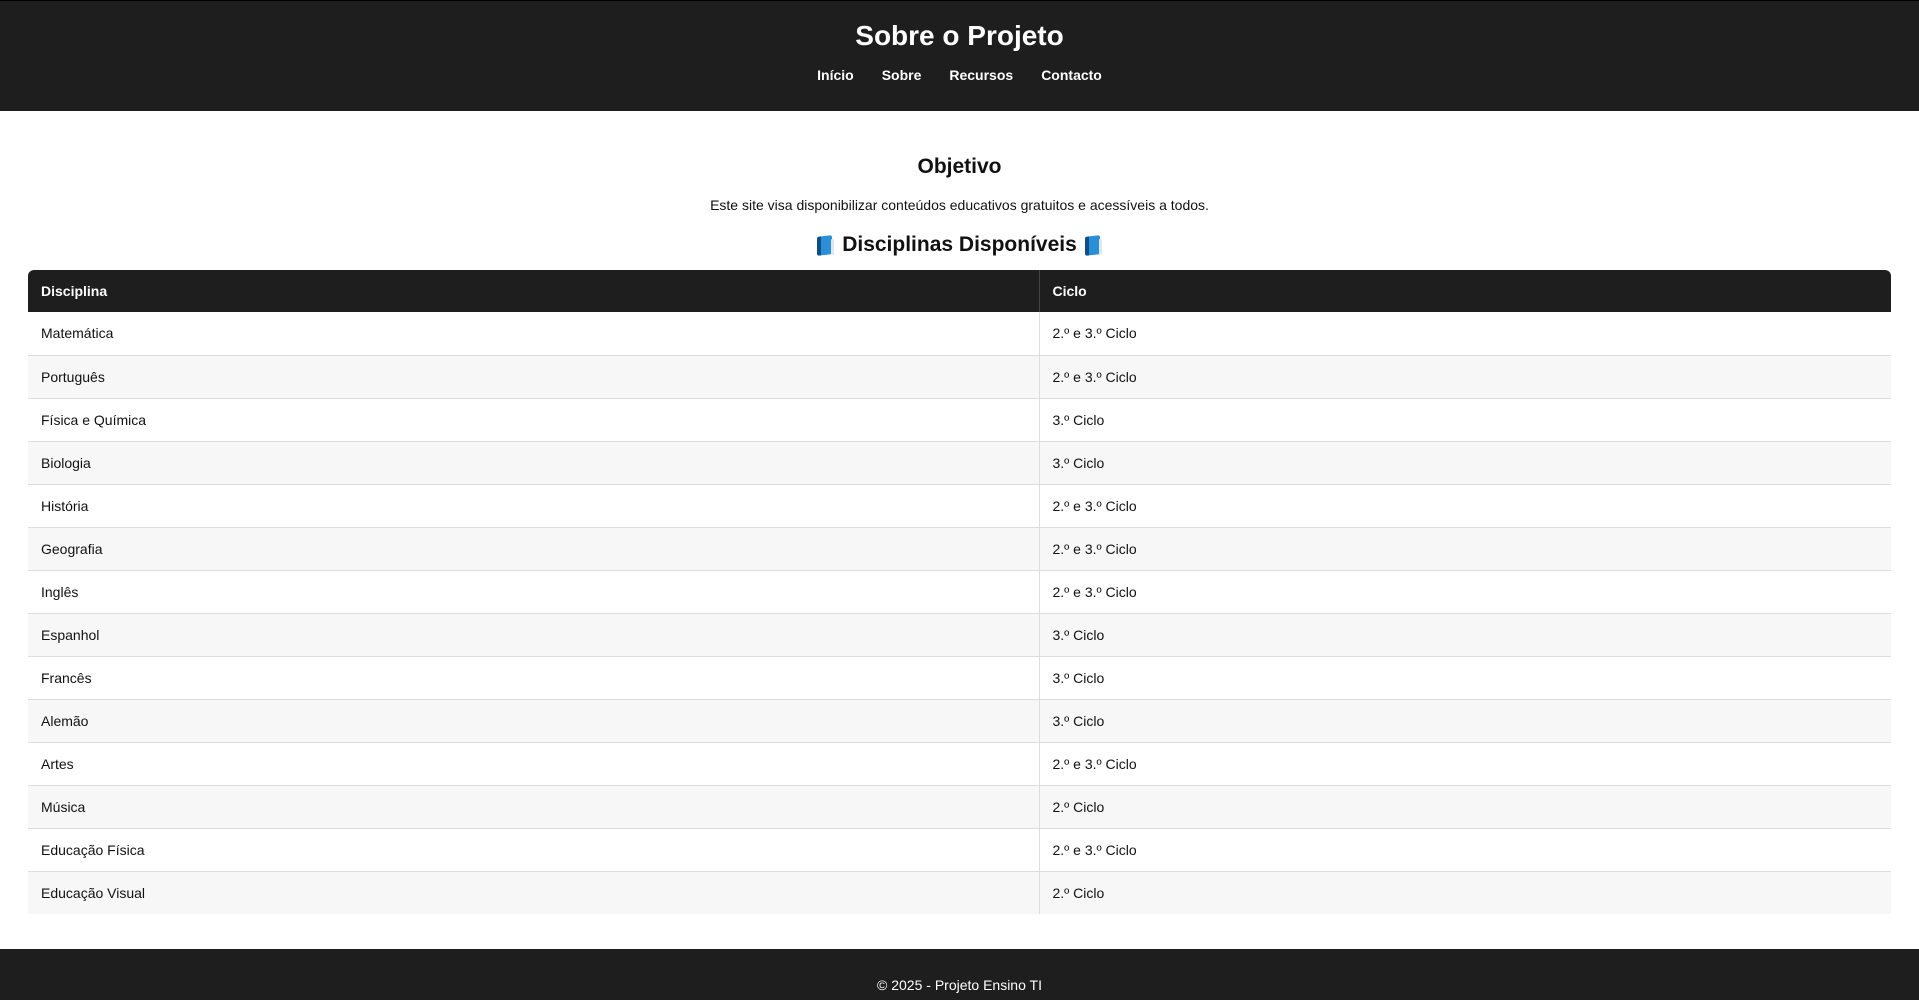  I want to click on table-row: Geografia 2.º e 3.º Ciclo, so click(959, 549).